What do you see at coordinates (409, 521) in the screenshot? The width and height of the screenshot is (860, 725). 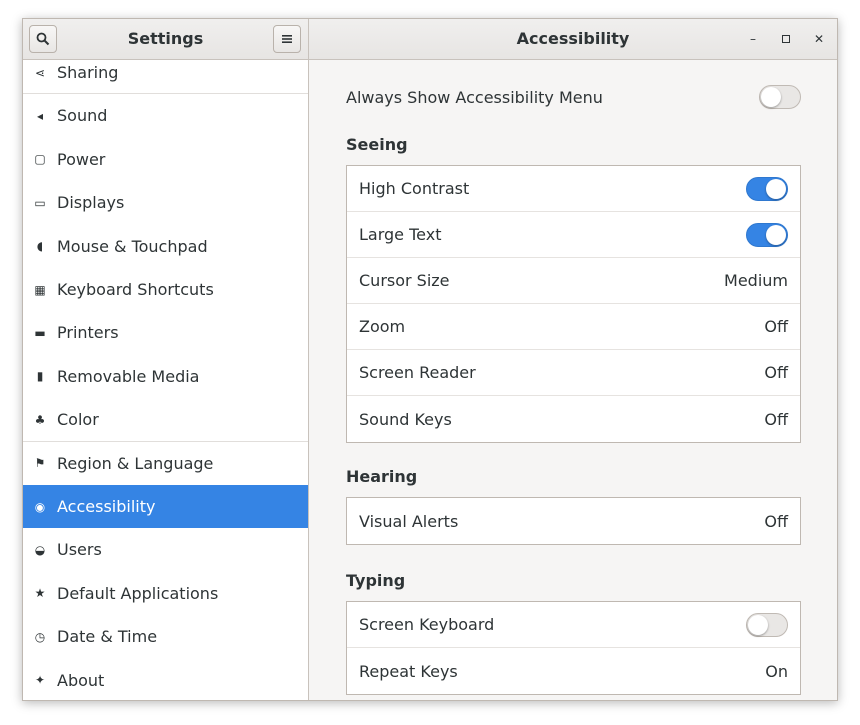 I see `visual-alerts-label: Visual Alerts` at bounding box center [409, 521].